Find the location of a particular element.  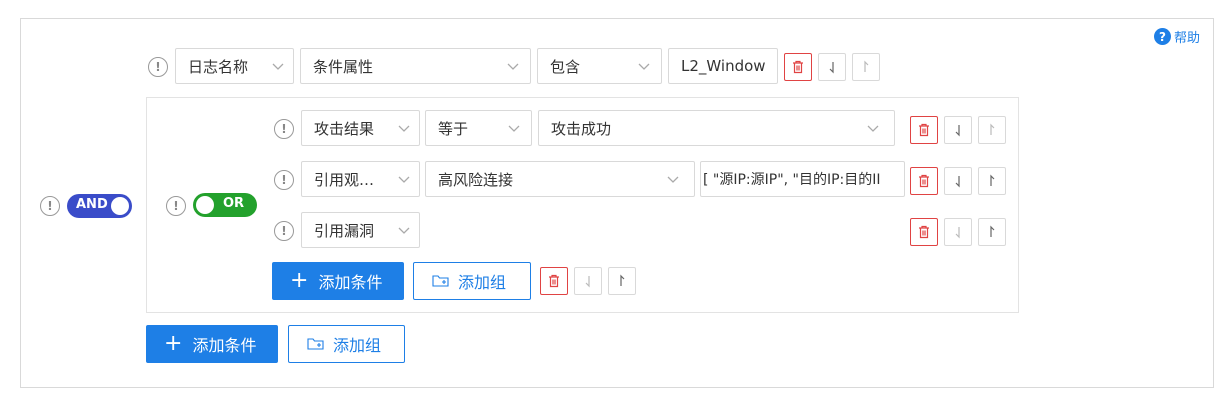

value-input: L2_Window is located at coordinates (723, 66).